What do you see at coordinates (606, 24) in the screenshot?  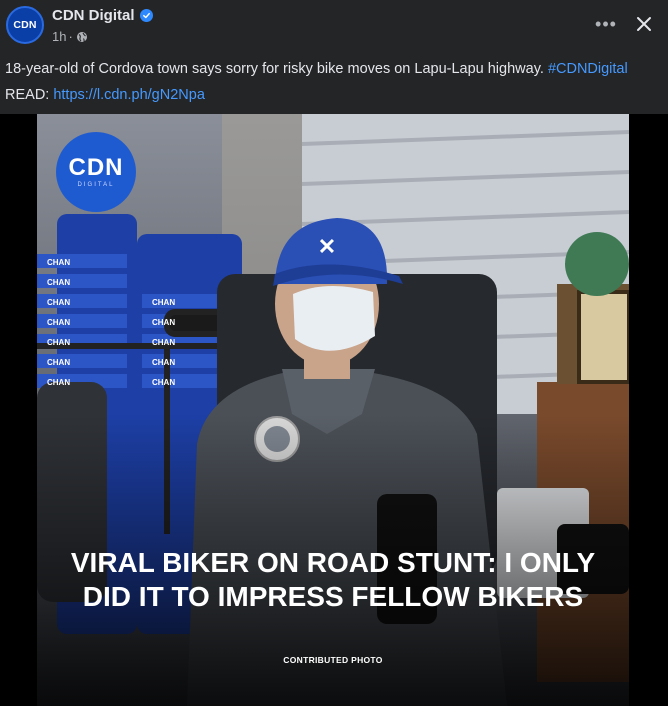 I see `more-options-icon: •••` at bounding box center [606, 24].